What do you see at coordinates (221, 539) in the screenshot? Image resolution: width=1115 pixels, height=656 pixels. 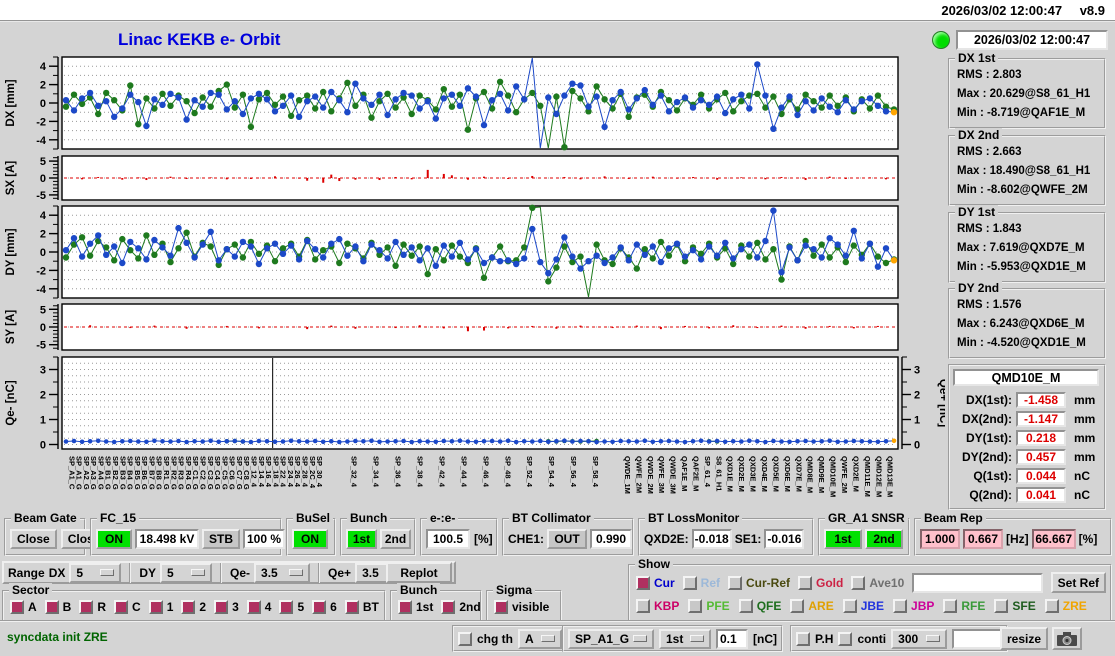 I see `fc15-stb-button: STB` at bounding box center [221, 539].